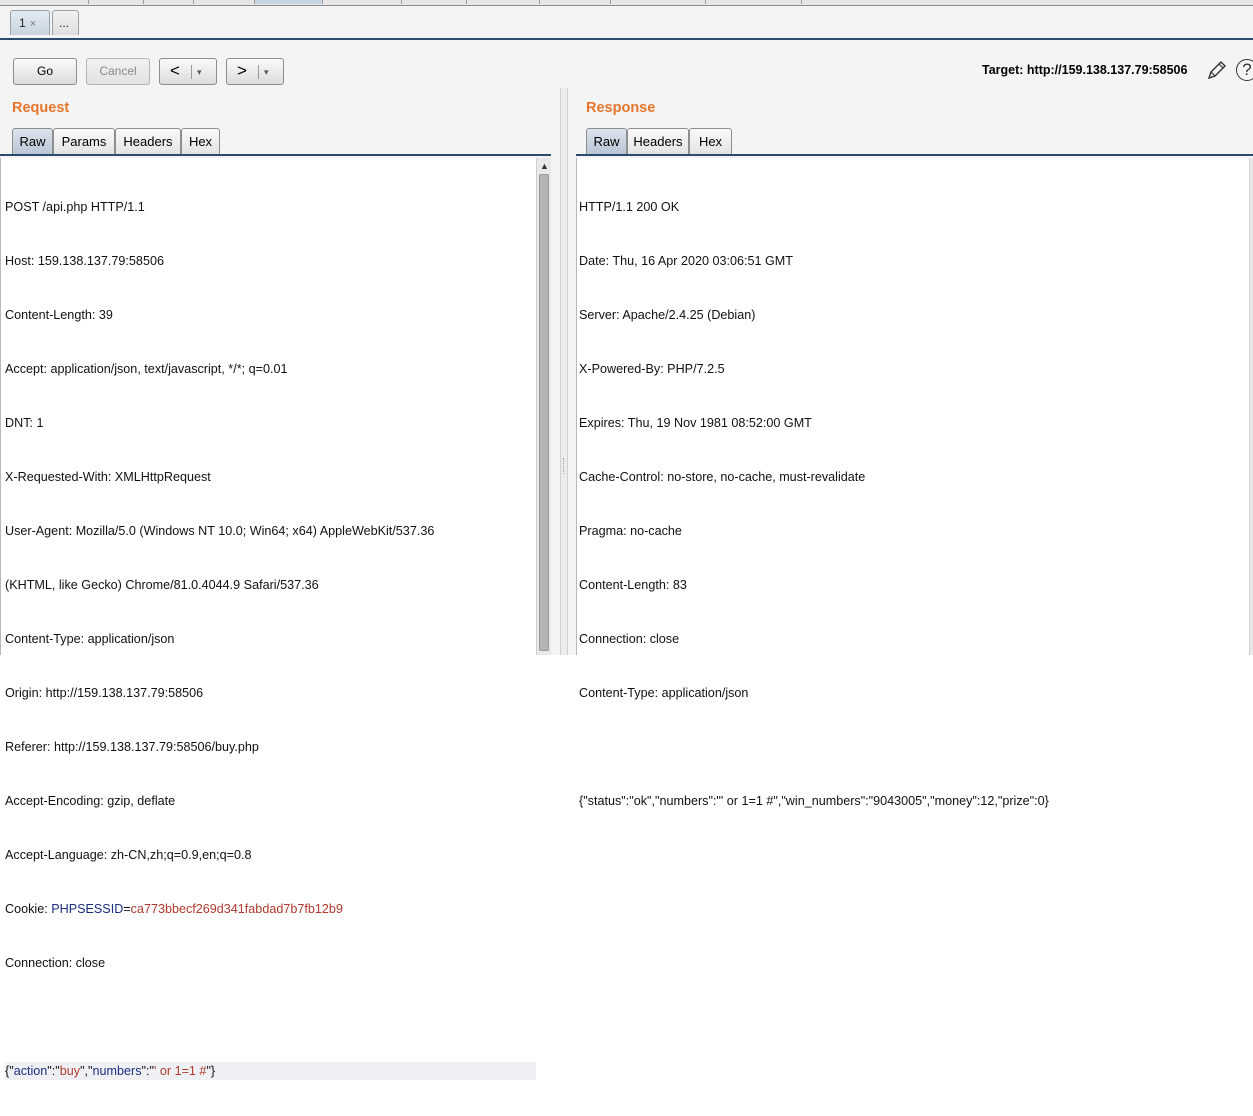 This screenshot has width=1253, height=1116. I want to click on cookie-name: PHPSESSID, so click(87, 909).